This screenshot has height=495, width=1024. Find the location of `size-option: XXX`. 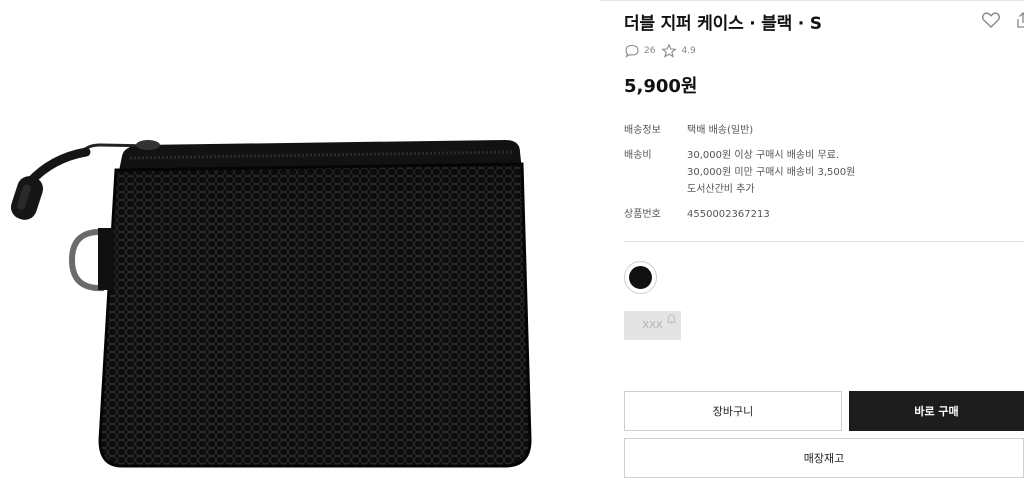

size-option: XXX is located at coordinates (652, 325).